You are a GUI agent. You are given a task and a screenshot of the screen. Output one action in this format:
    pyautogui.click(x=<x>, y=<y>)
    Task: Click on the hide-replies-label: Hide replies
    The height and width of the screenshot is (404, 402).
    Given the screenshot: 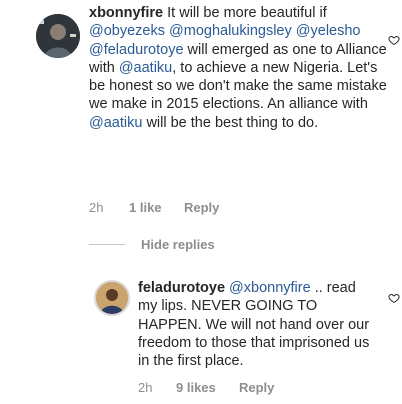 What is the action you would take?
    pyautogui.click(x=178, y=244)
    